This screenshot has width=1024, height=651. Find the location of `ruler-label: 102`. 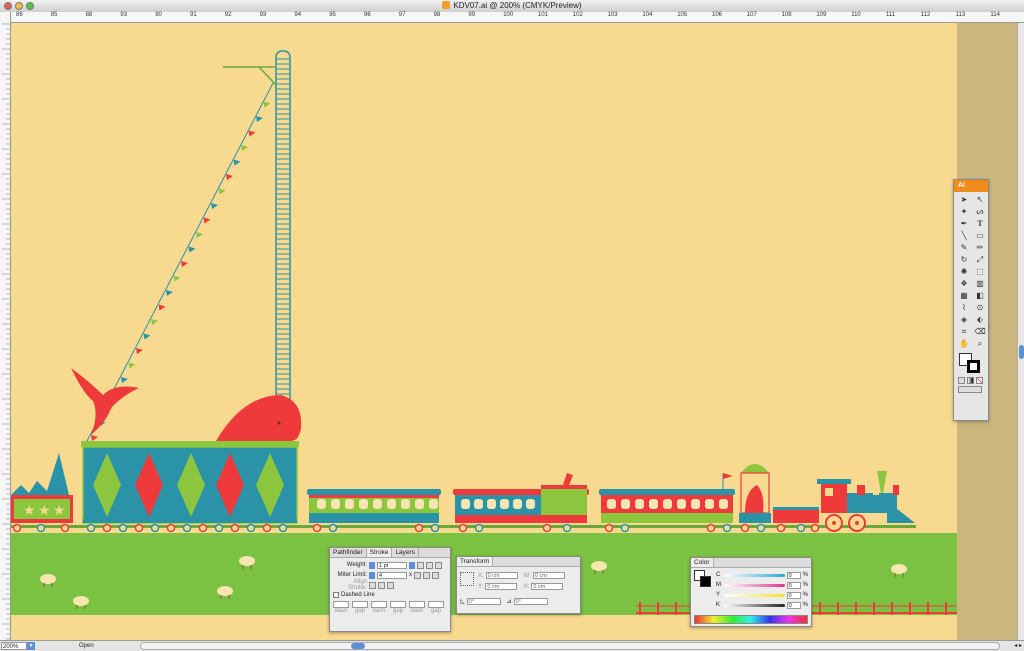

ruler-label: 102 is located at coordinates (577, 15).